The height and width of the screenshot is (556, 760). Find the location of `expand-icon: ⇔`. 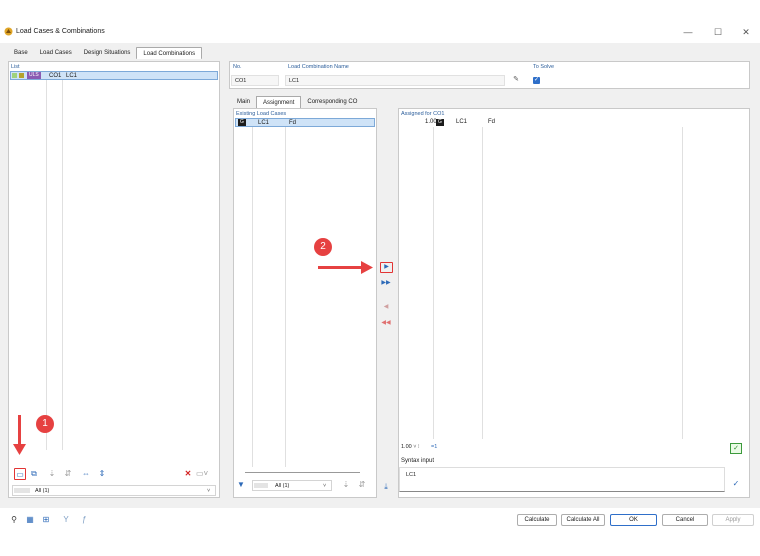

expand-icon: ⇔ is located at coordinates (86, 474).